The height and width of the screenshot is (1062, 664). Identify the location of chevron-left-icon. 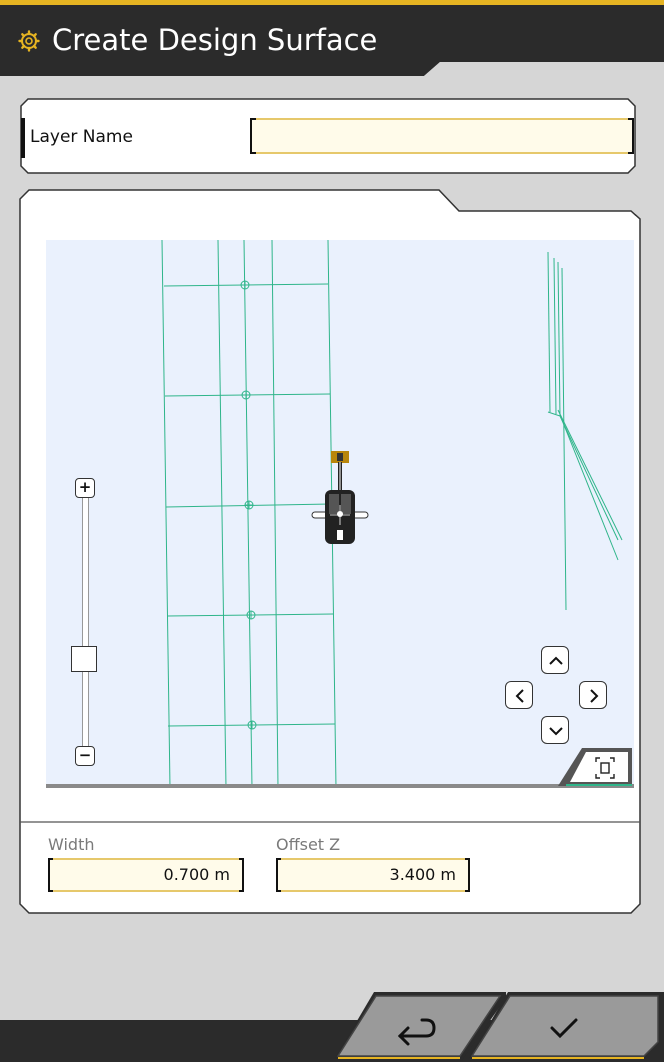
(519, 696).